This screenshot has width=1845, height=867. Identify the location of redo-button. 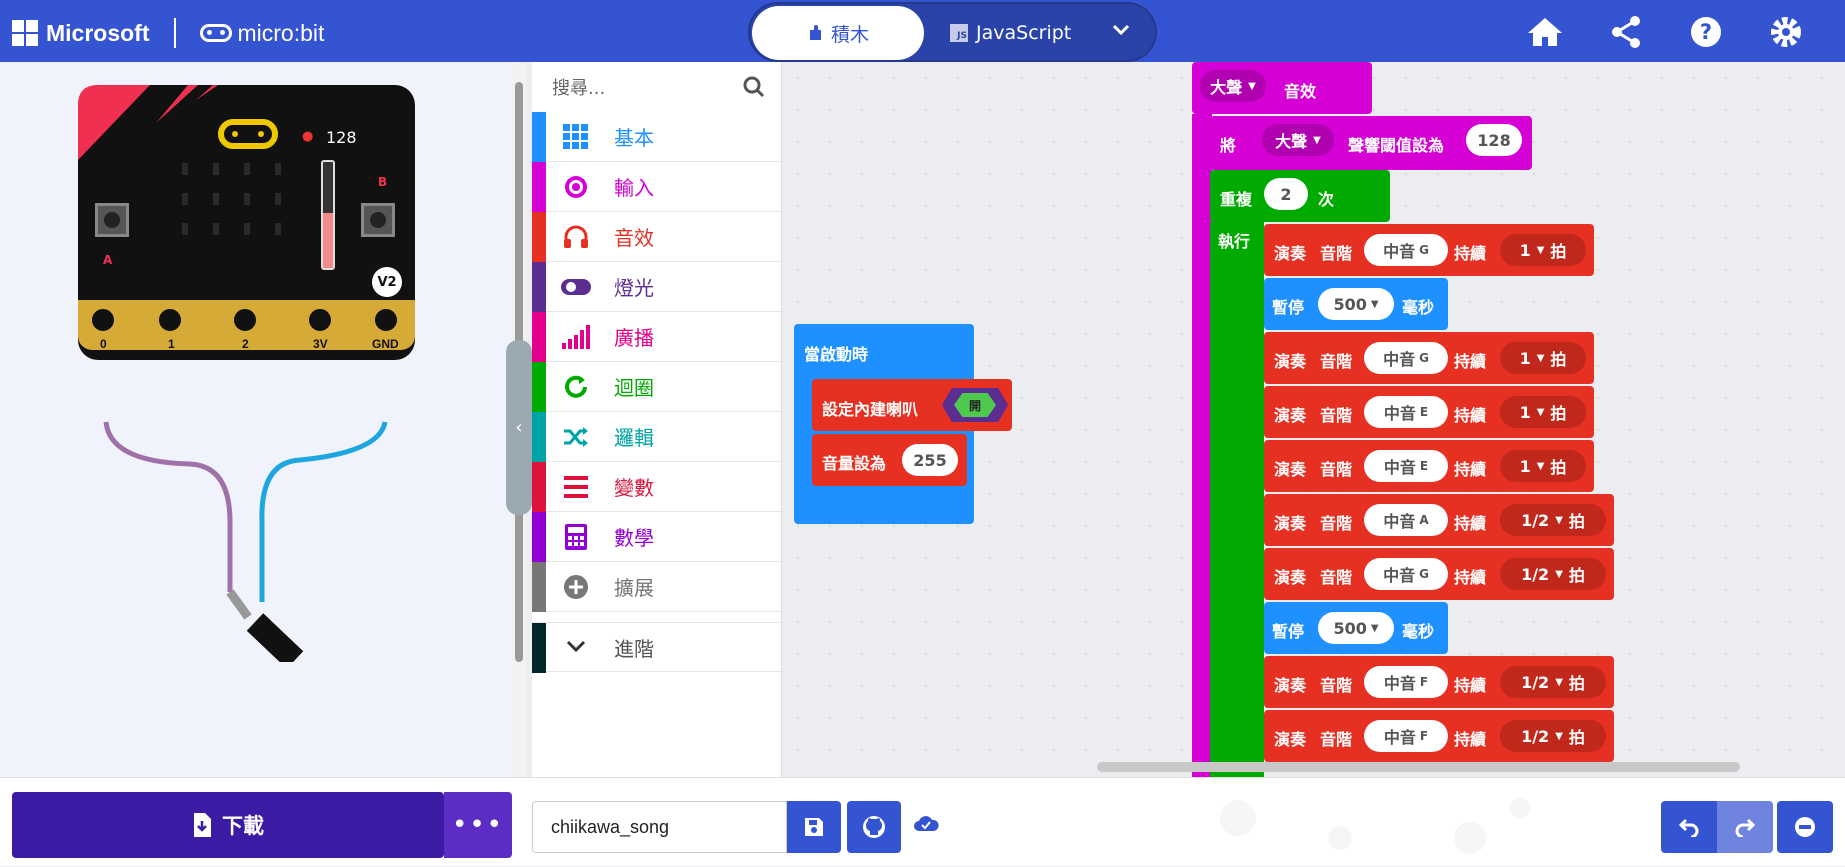
(1745, 827).